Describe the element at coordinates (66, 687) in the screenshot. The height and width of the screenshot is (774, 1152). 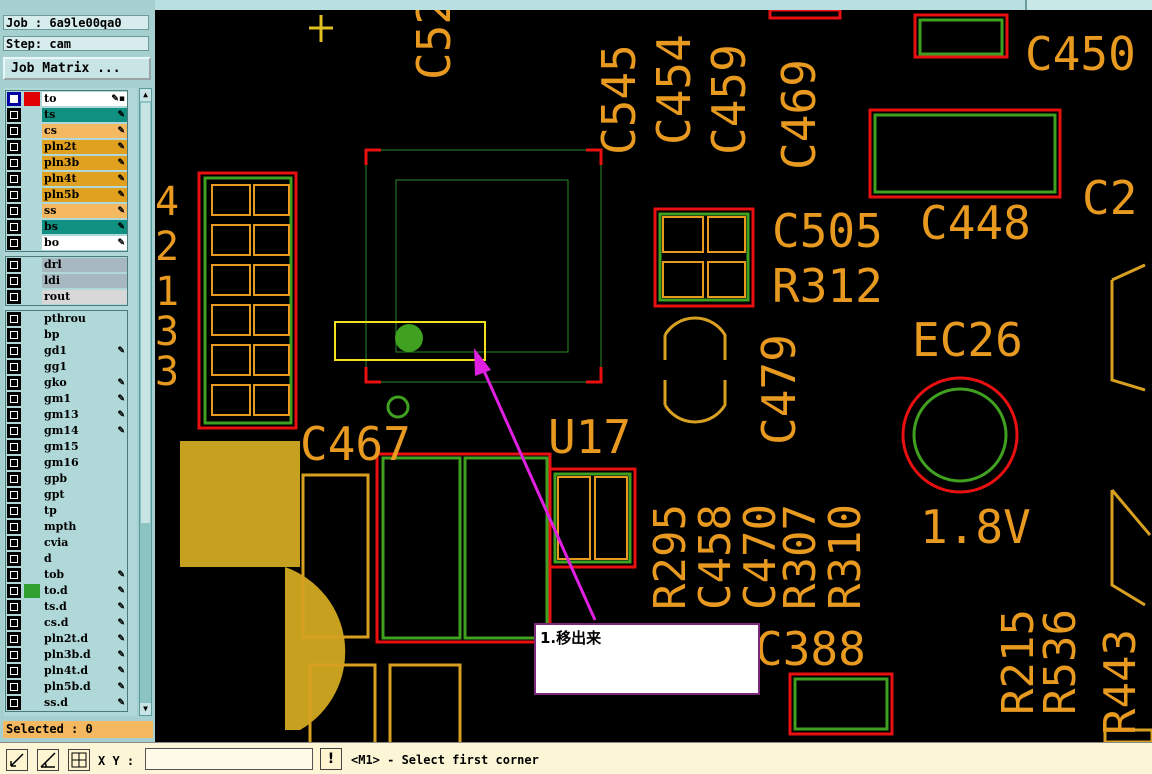
I see `layer-row-pln5b-d: pln5b.d ✎` at that location.